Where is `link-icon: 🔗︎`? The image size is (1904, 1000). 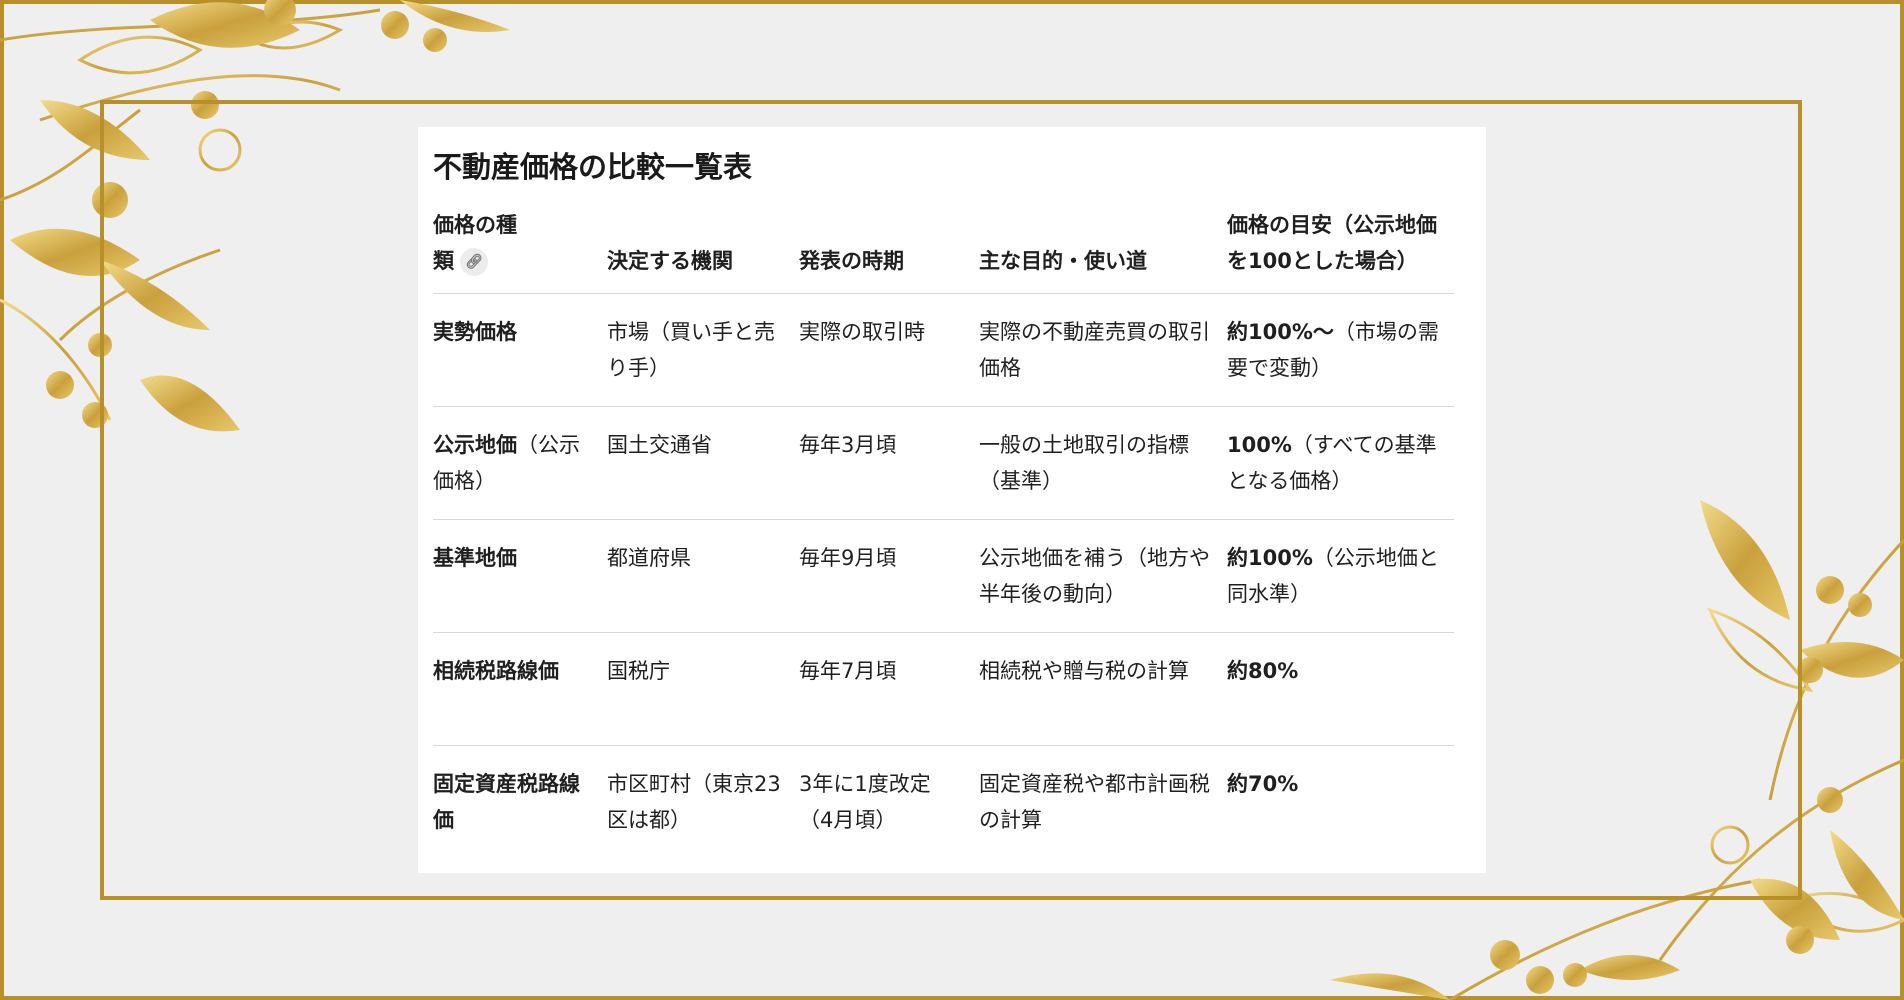
link-icon: 🔗︎ is located at coordinates (474, 262).